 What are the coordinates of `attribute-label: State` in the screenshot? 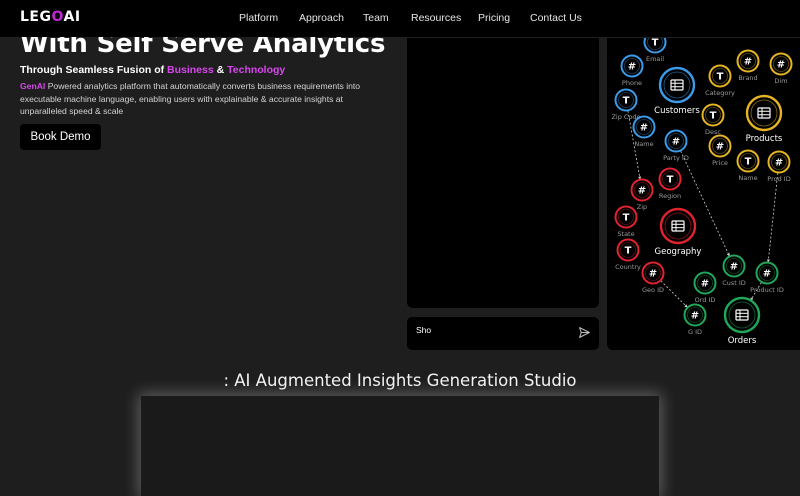 It's located at (625, 234).